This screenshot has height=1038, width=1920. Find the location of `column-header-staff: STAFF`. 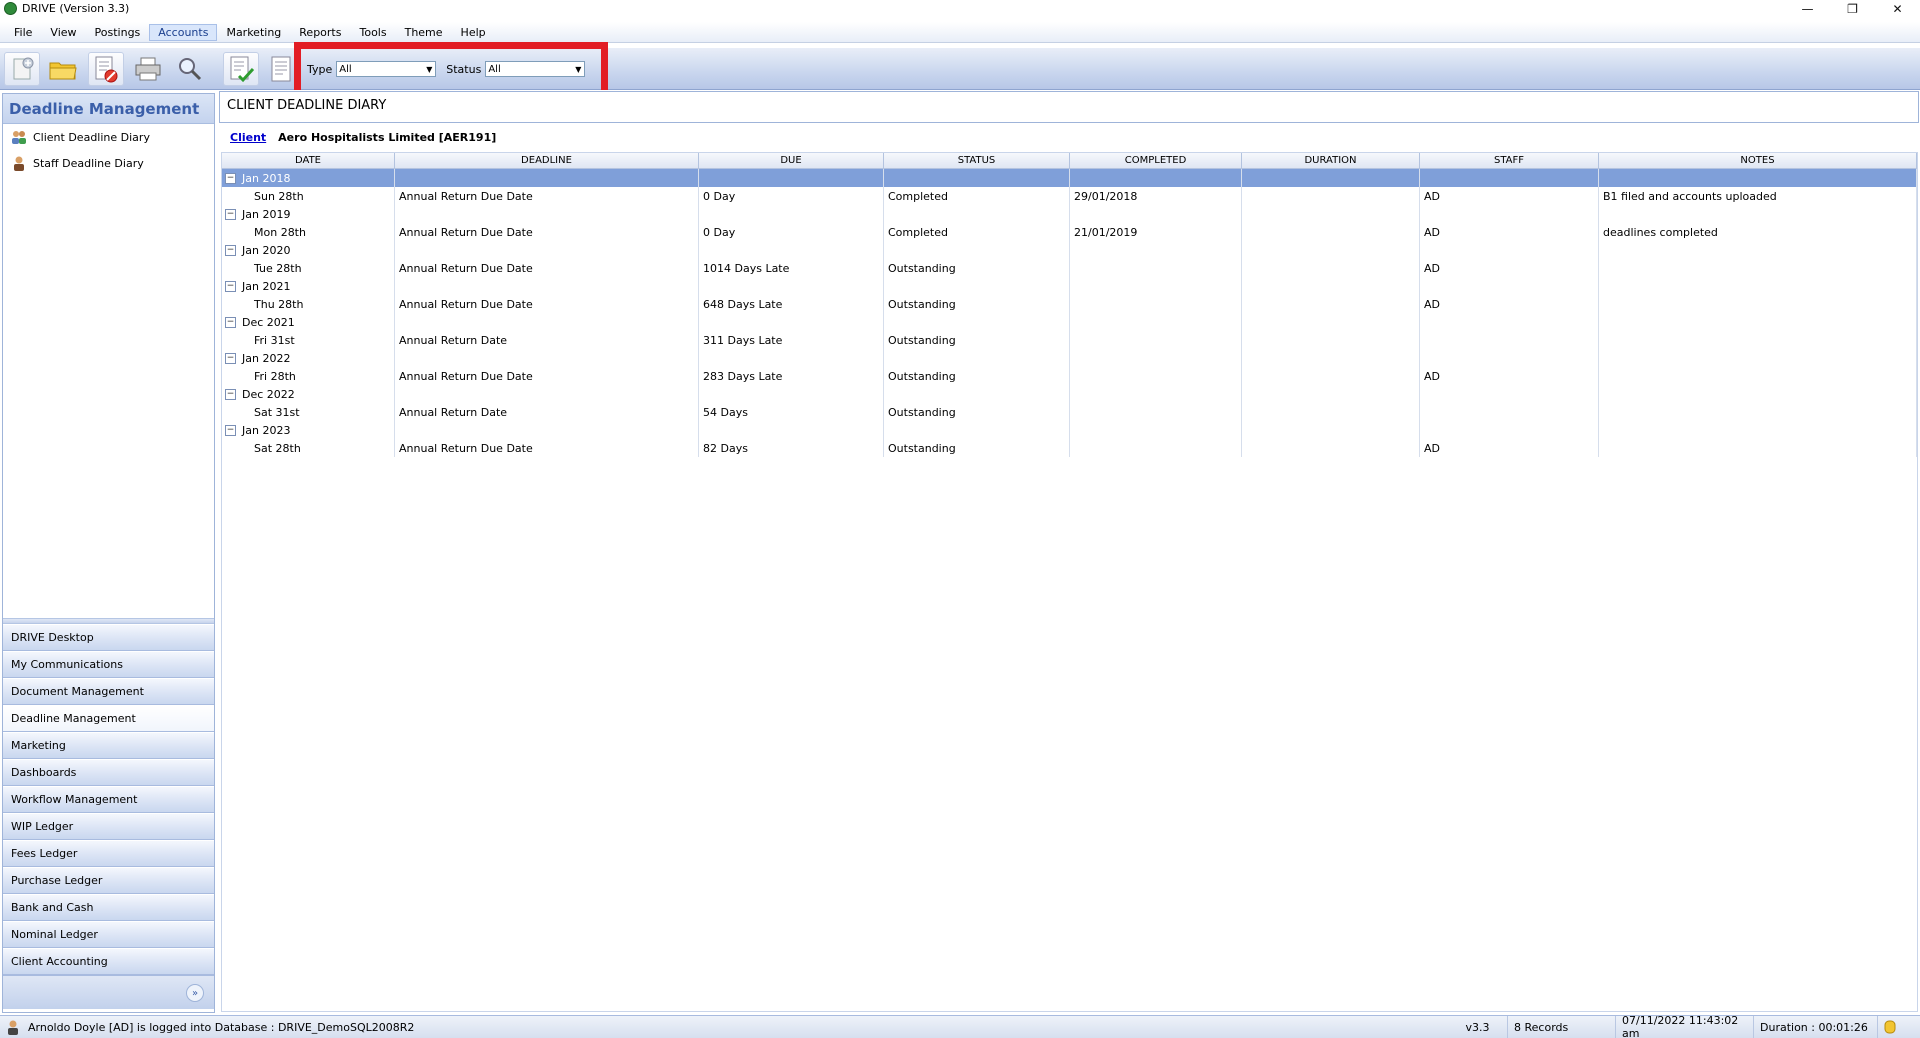

column-header-staff: STAFF is located at coordinates (1509, 160).